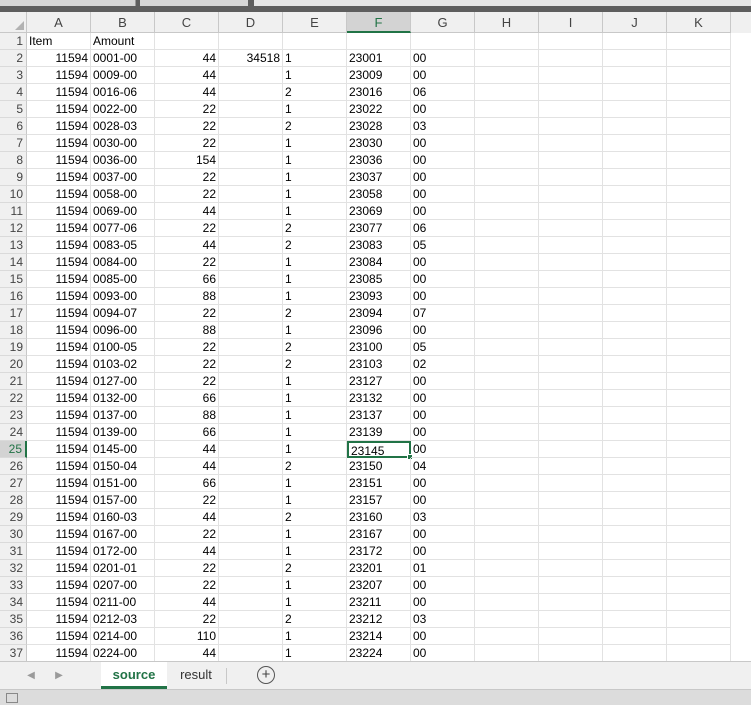 This screenshot has height=705, width=751. What do you see at coordinates (13, 432) in the screenshot?
I see `row-header: 24` at bounding box center [13, 432].